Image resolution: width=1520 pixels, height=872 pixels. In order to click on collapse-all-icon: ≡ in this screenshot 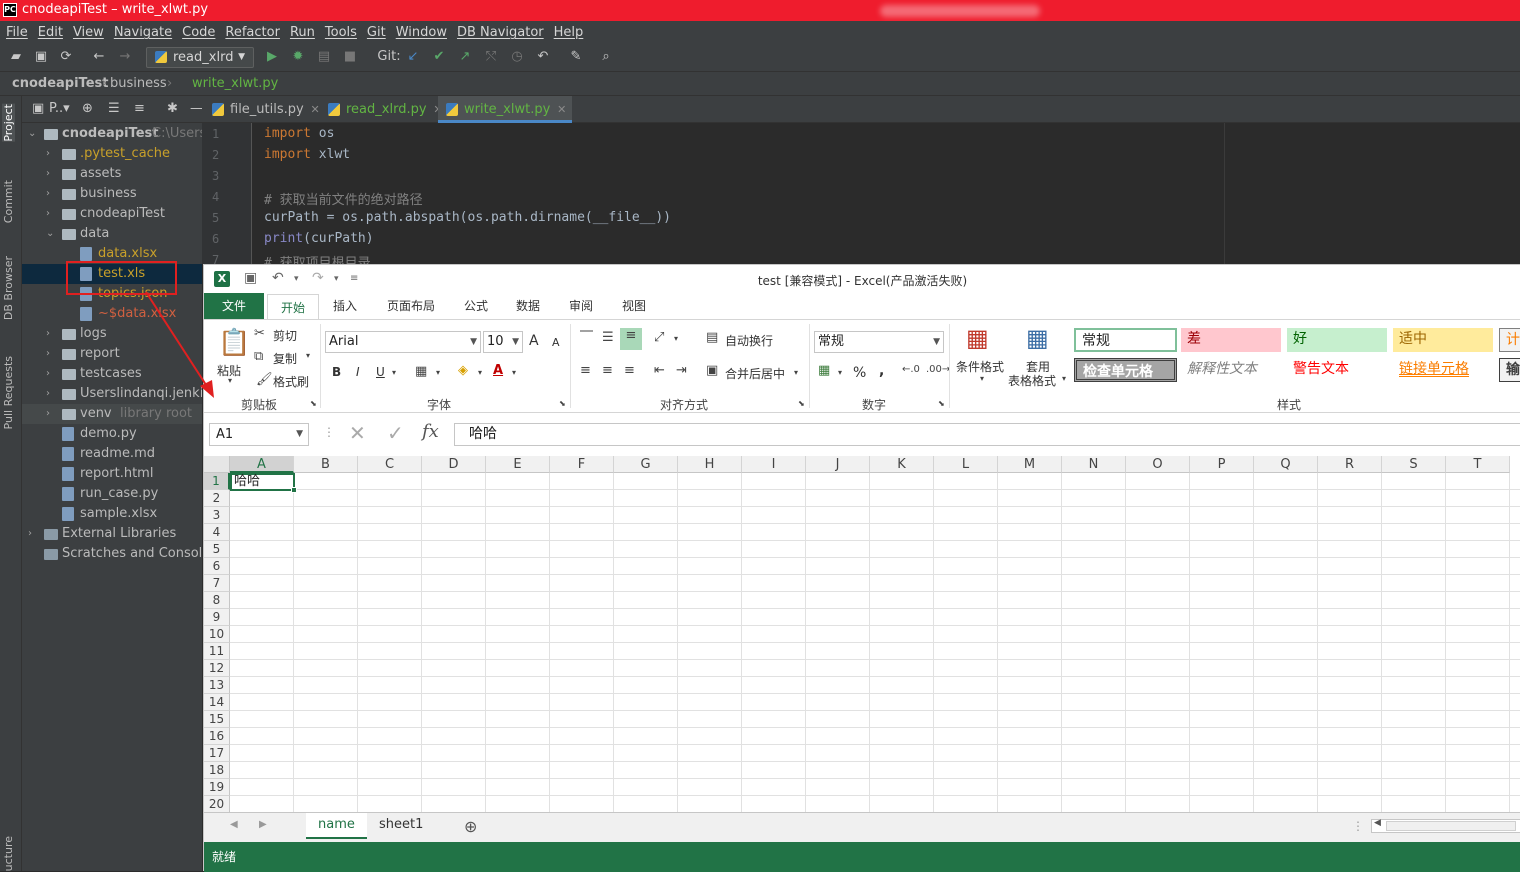, I will do `click(139, 108)`.